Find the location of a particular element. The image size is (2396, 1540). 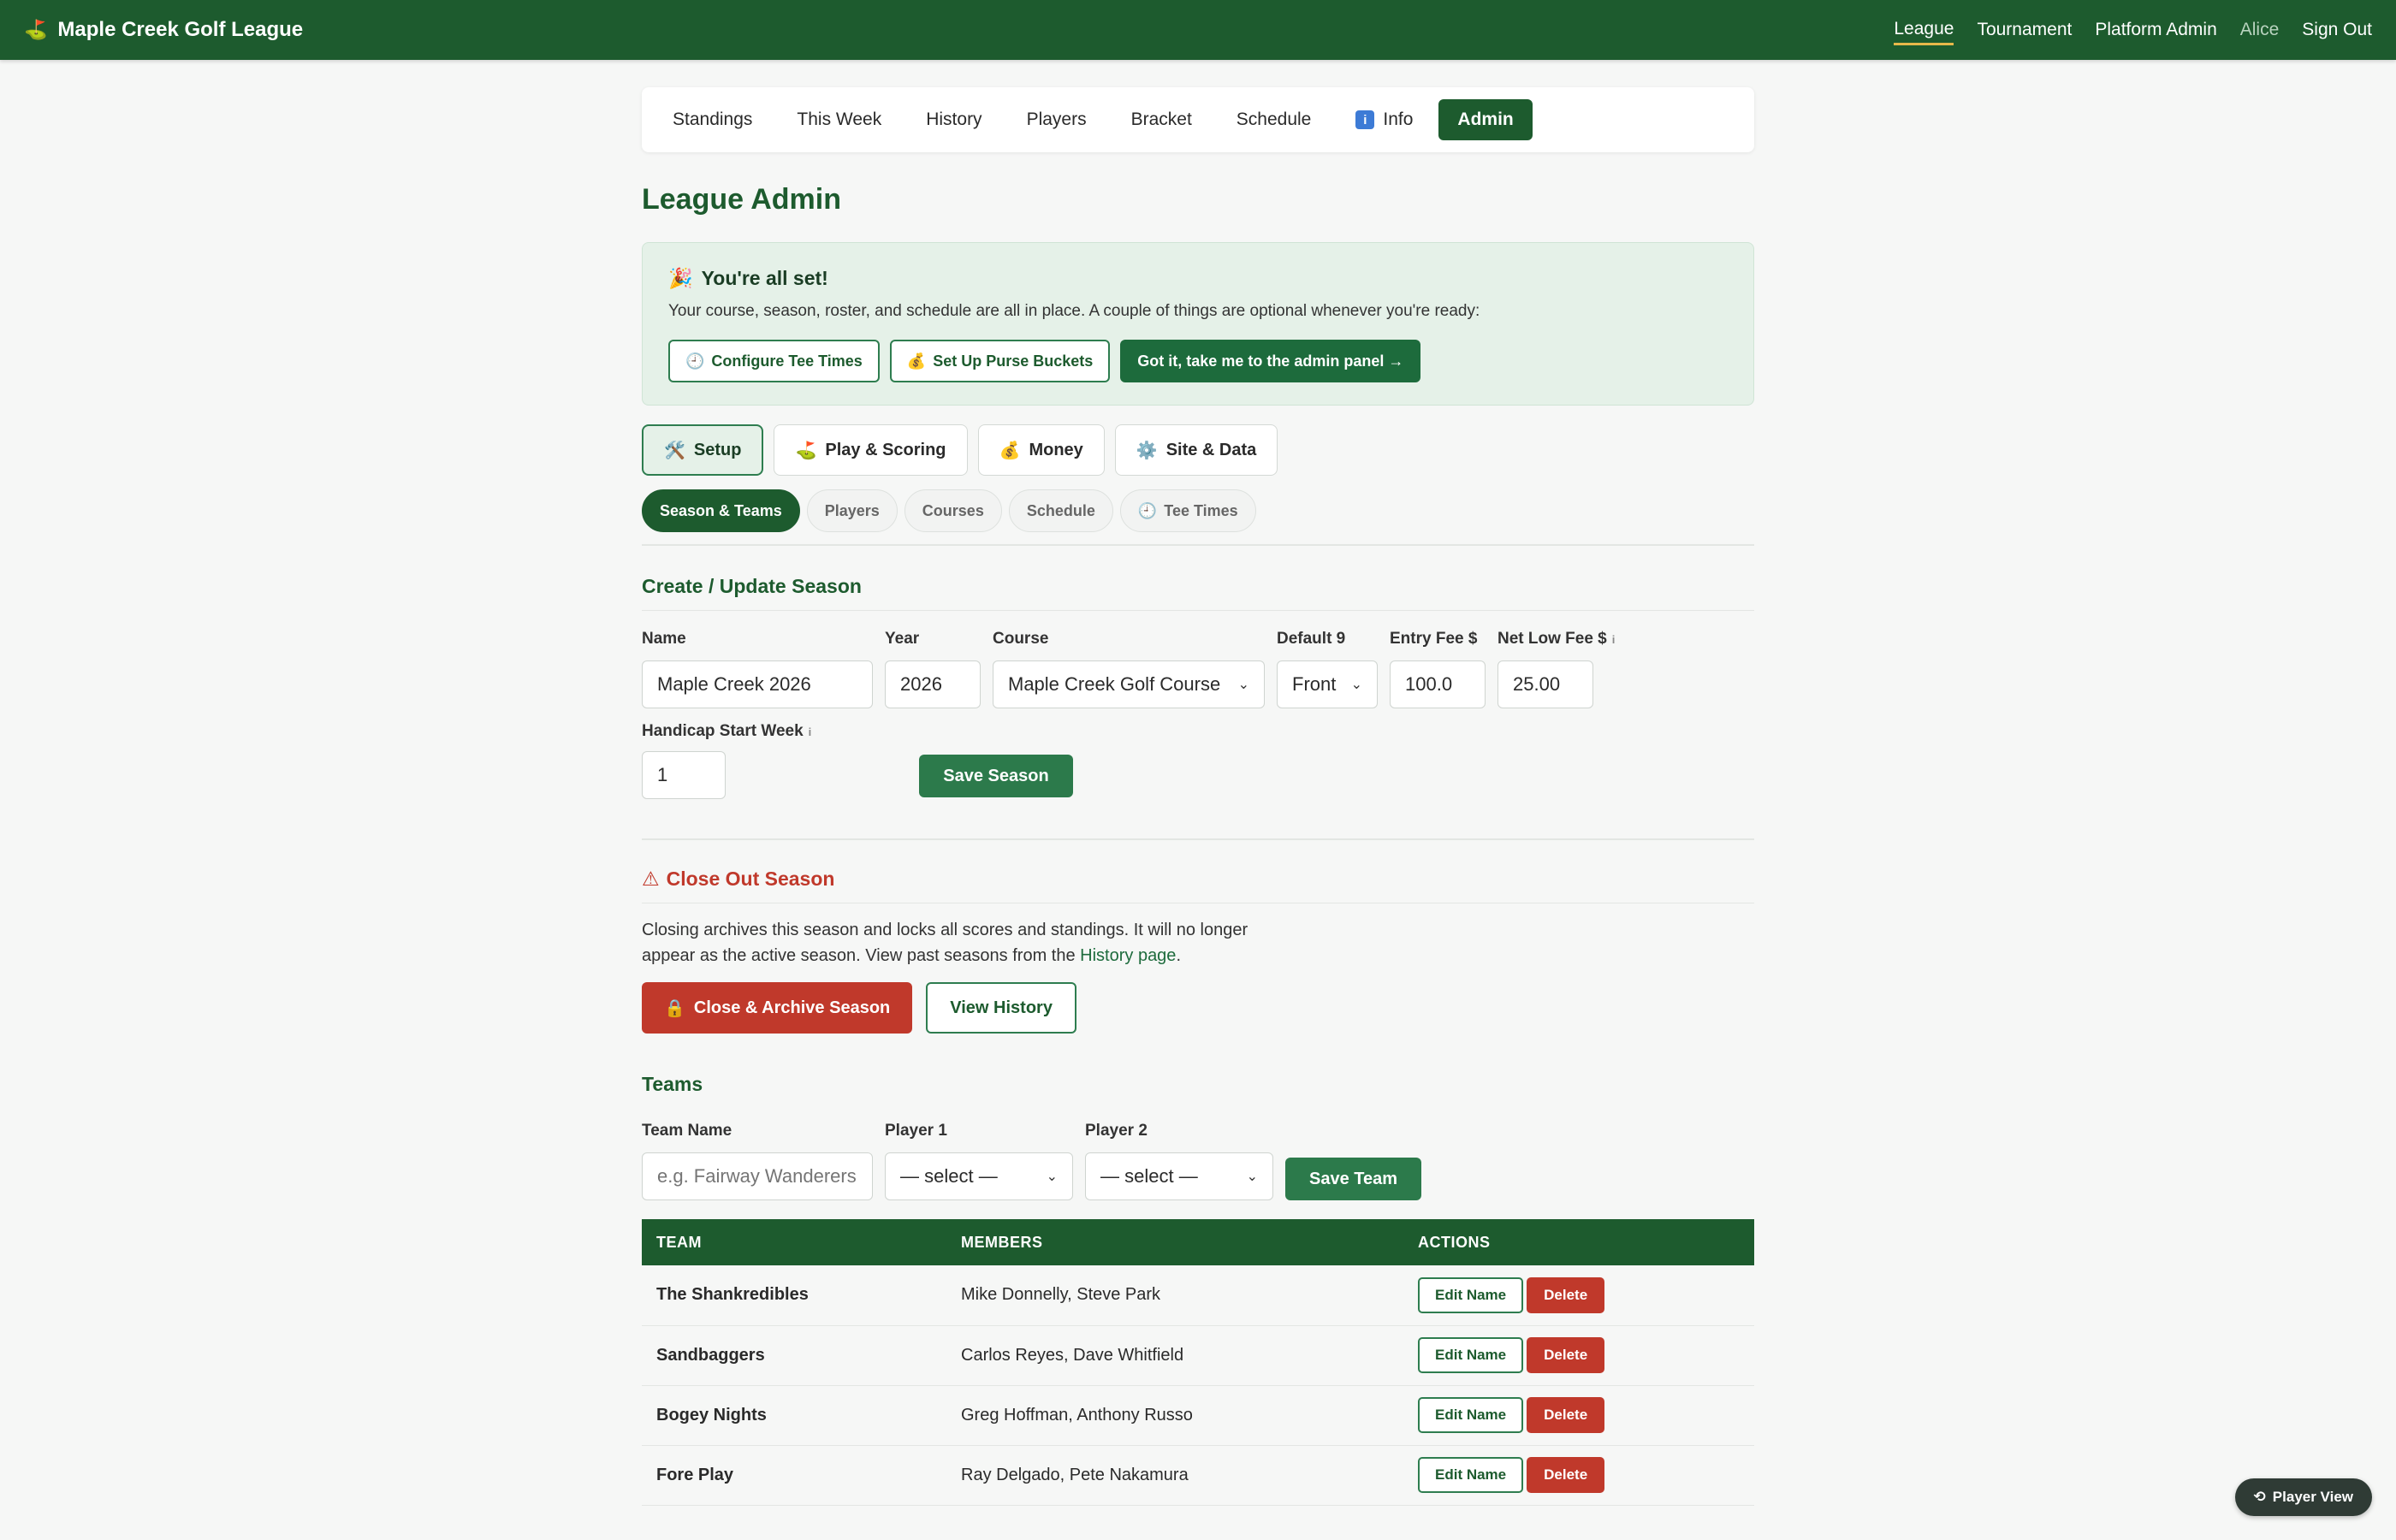

team-name-cell: Sandbaggers is located at coordinates (794, 1355).